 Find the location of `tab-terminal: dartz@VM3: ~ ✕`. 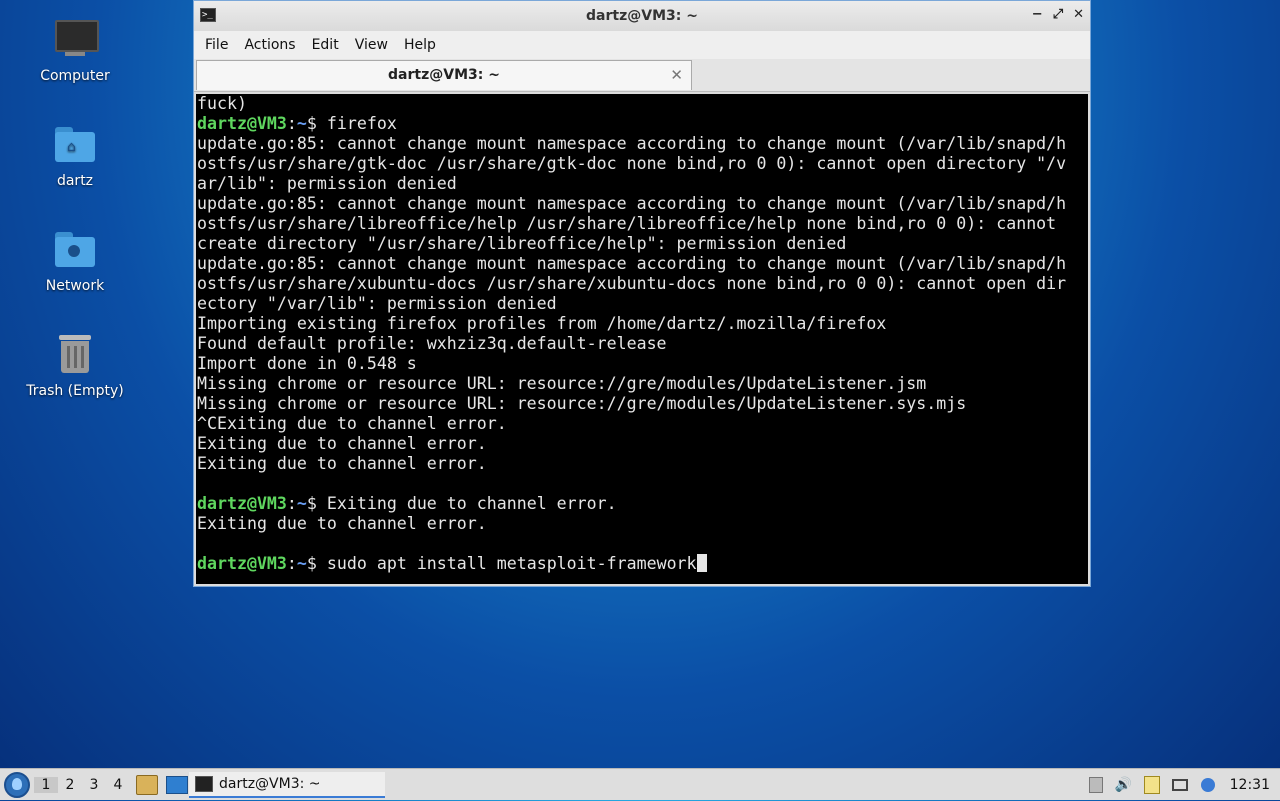

tab-terminal: dartz@VM3: ~ ✕ is located at coordinates (444, 75).